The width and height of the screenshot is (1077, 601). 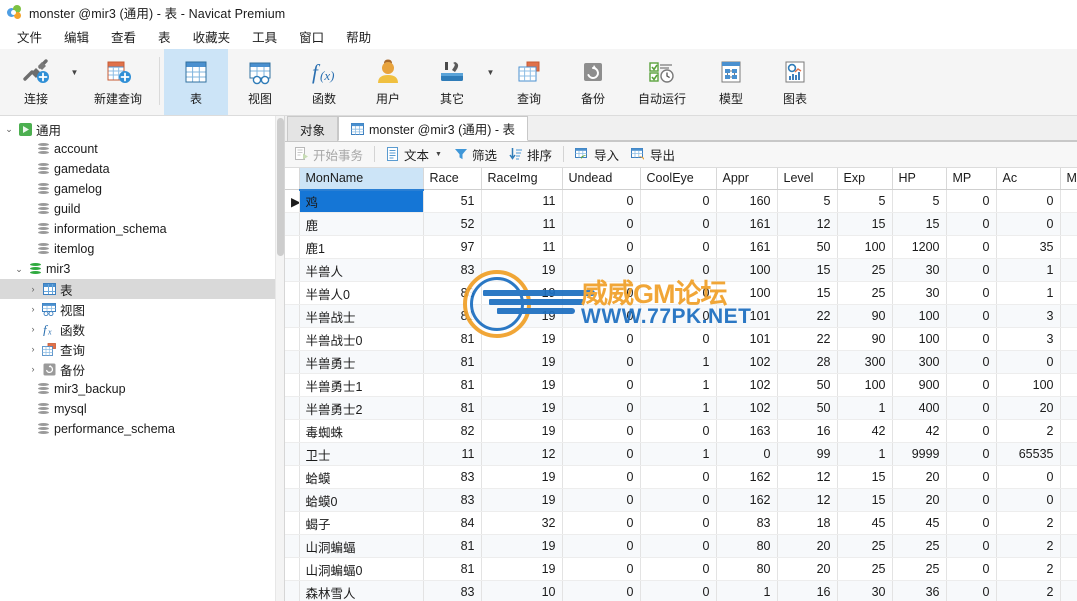 What do you see at coordinates (919, 339) in the screenshot?
I see `cell-hp: 100` at bounding box center [919, 339].